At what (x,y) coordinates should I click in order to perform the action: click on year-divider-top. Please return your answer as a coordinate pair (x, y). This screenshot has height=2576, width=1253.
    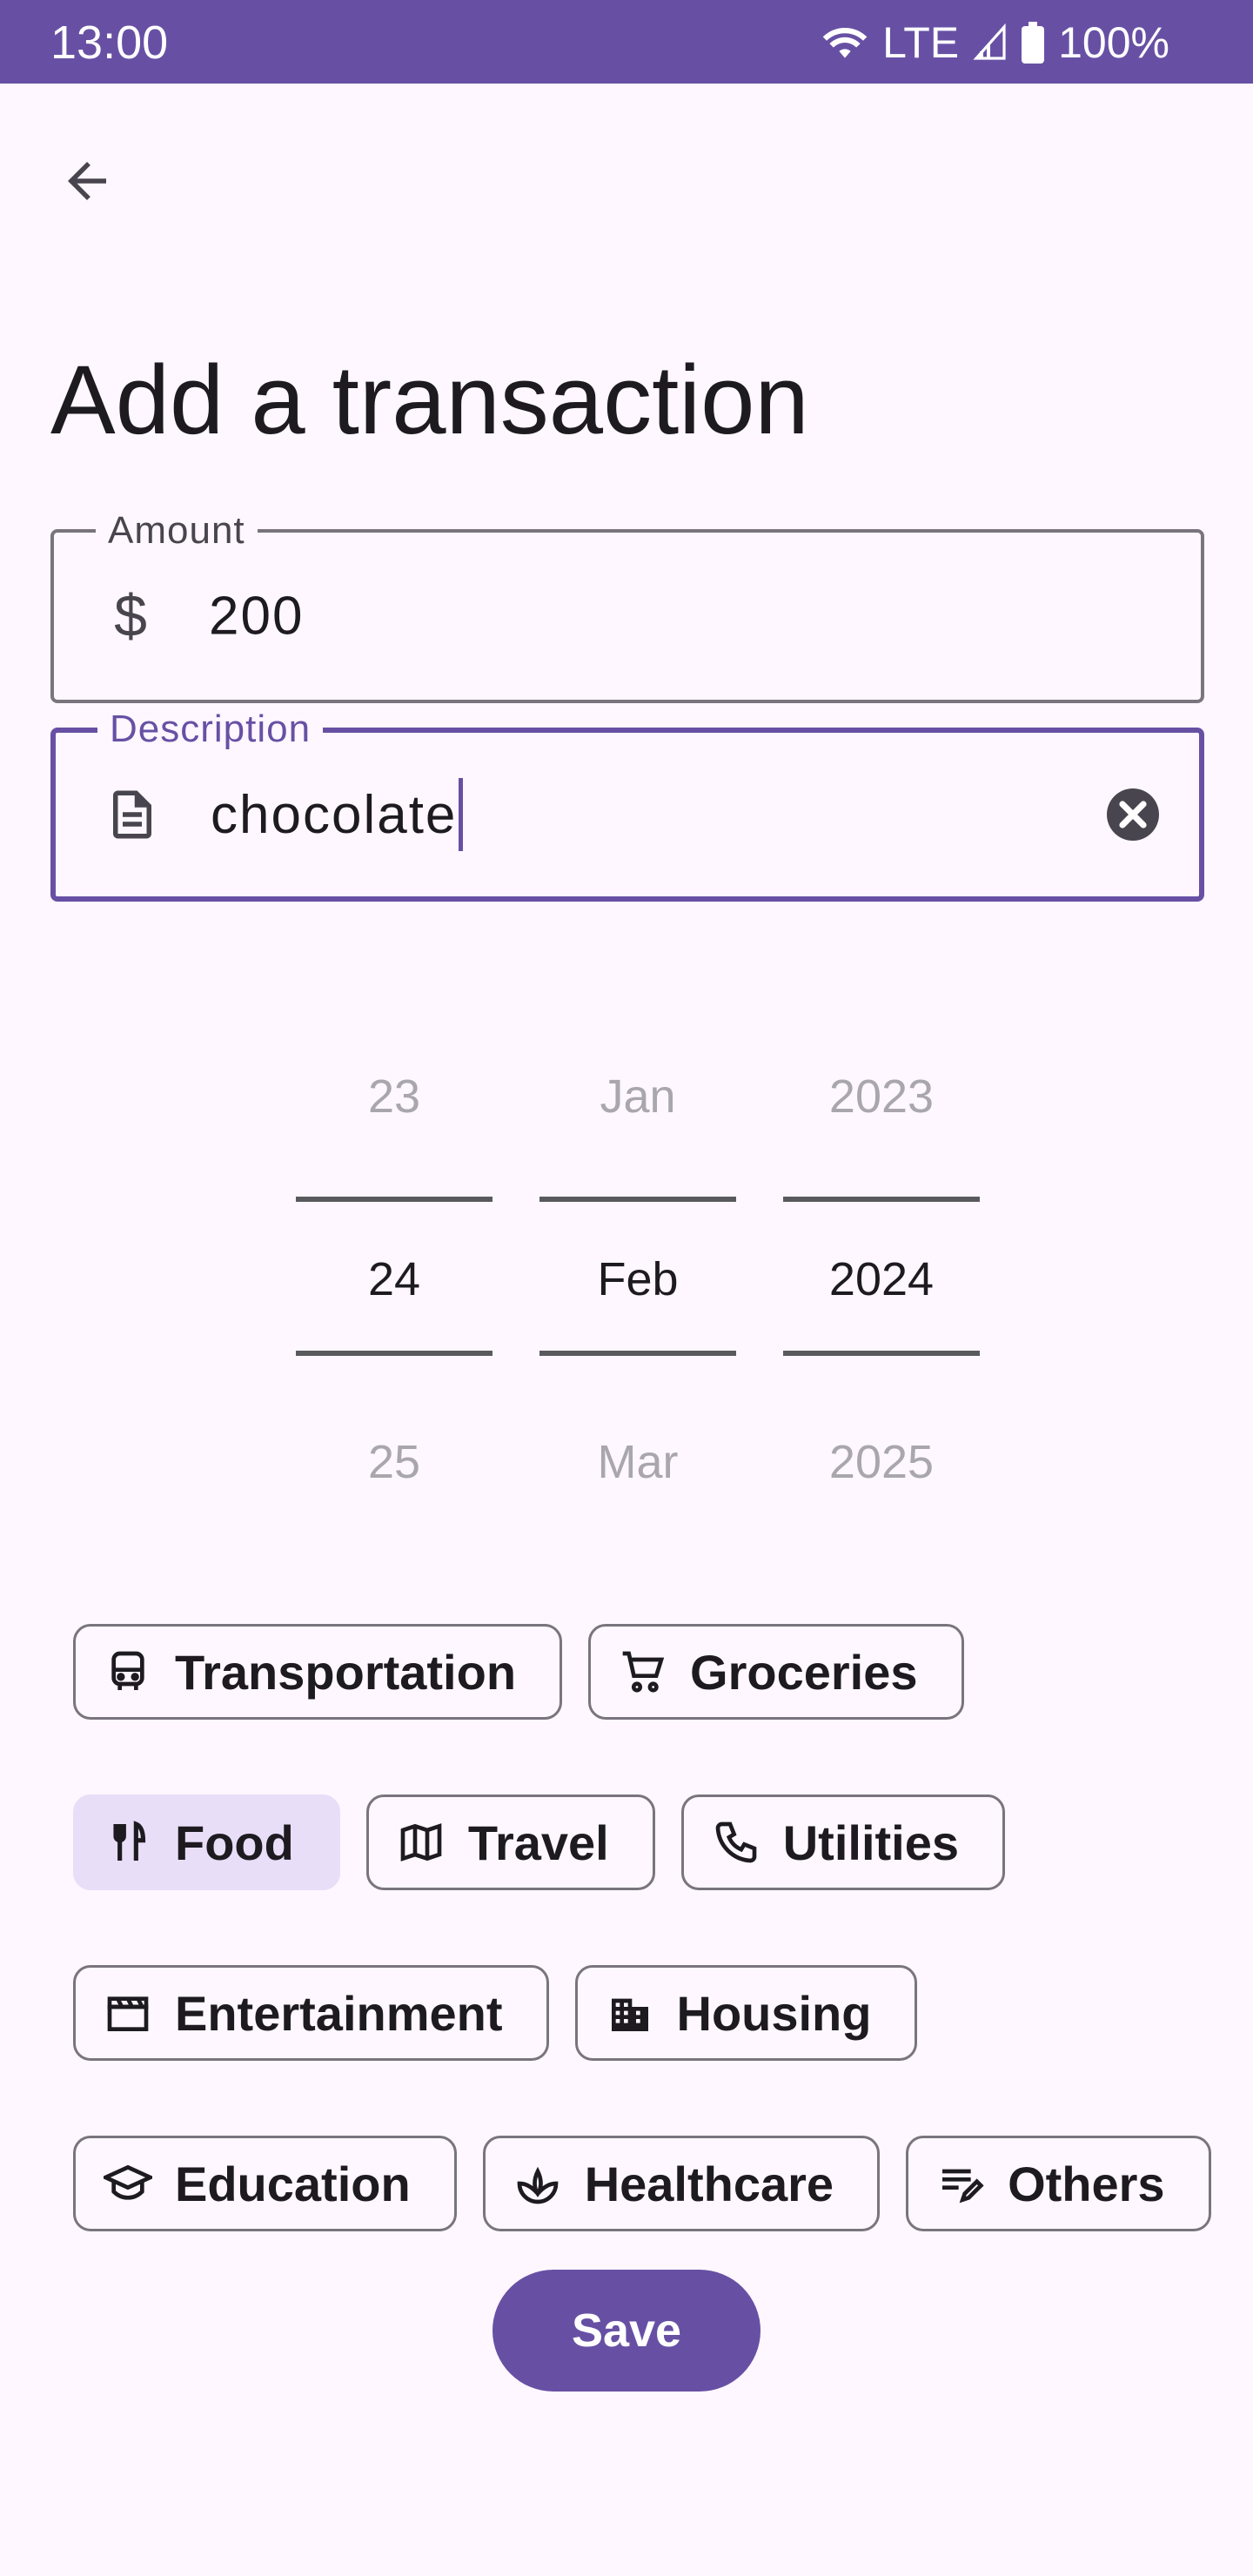
    Looking at the image, I should click on (881, 1199).